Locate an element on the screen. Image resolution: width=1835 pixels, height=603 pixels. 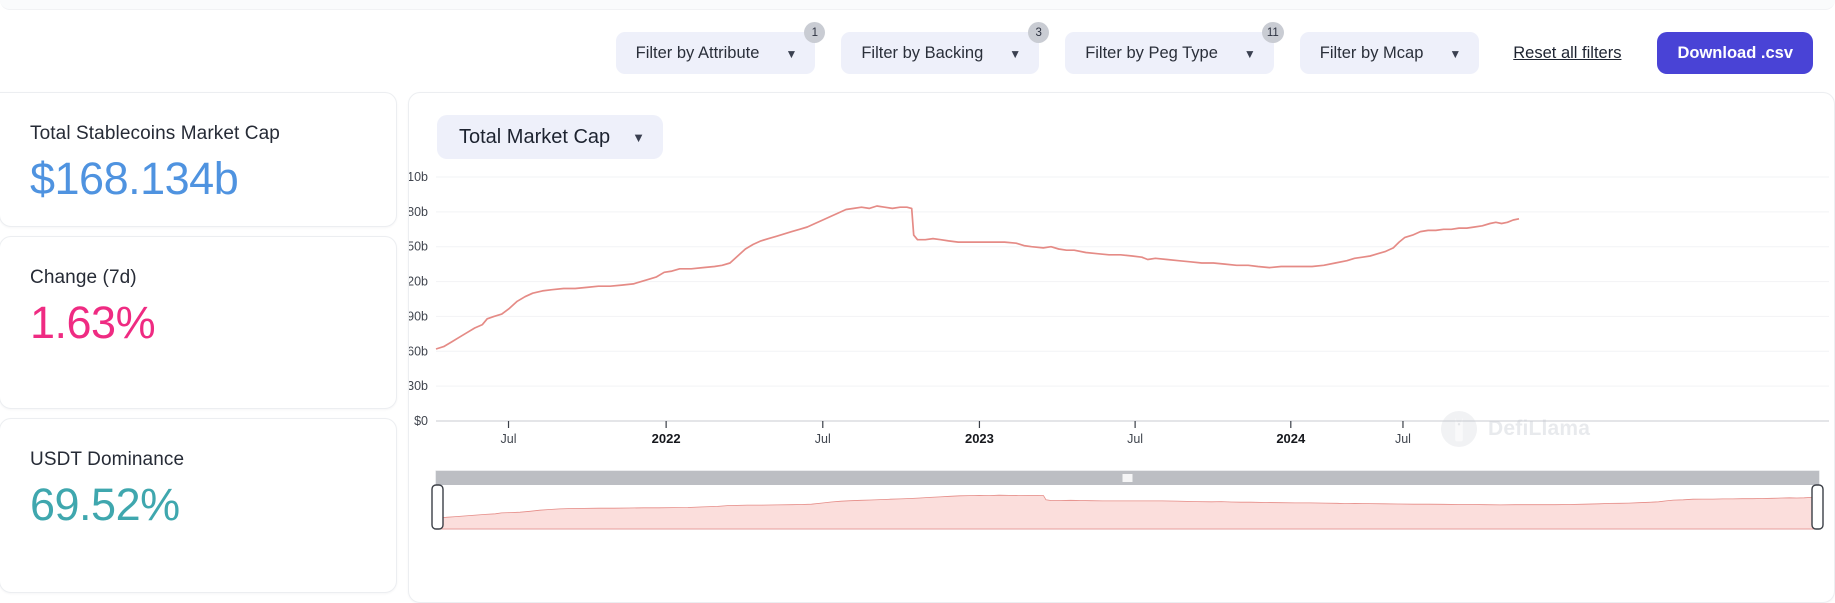
chart-metric-select: Total Market Cap ▼ is located at coordinates (550, 137).